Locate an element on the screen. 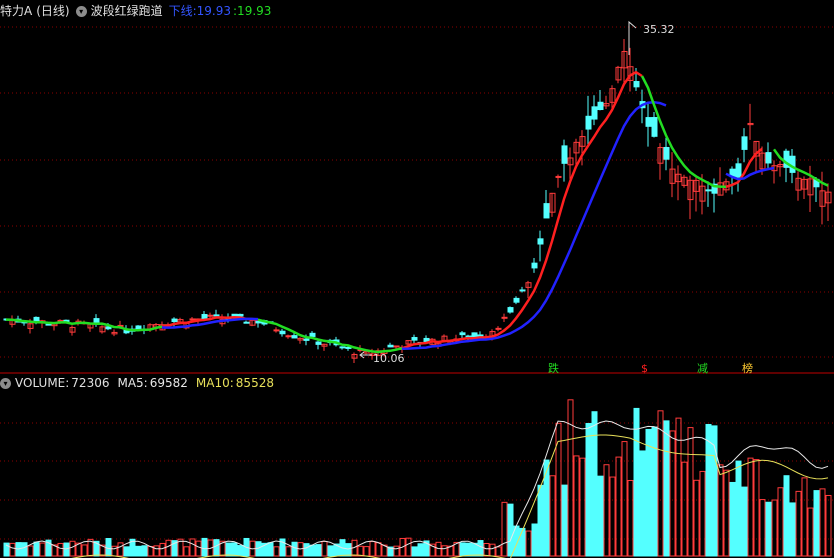 This screenshot has height=558, width=834. signal-3: 减 is located at coordinates (702, 368).